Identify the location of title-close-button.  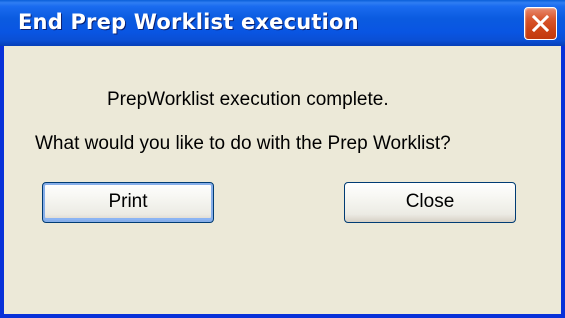
(540, 23).